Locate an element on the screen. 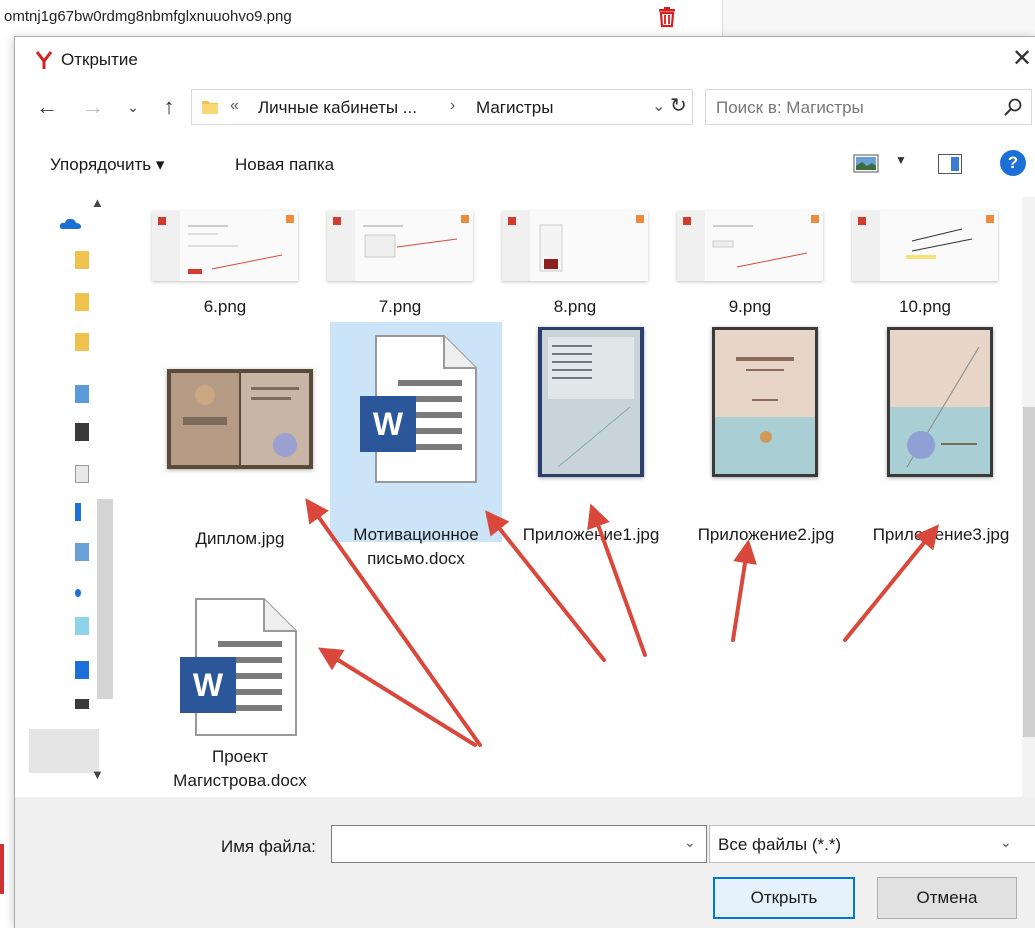 Image resolution: width=1035 pixels, height=928 pixels. file-name: 6.png is located at coordinates (225, 307).